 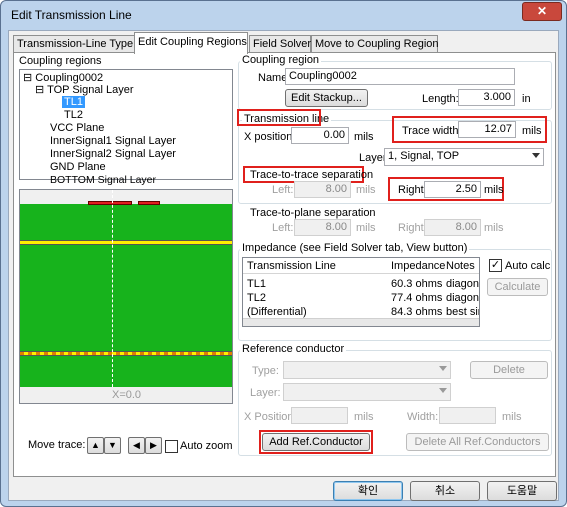 What do you see at coordinates (526, 99) in the screenshot?
I see `length-unit: in` at bounding box center [526, 99].